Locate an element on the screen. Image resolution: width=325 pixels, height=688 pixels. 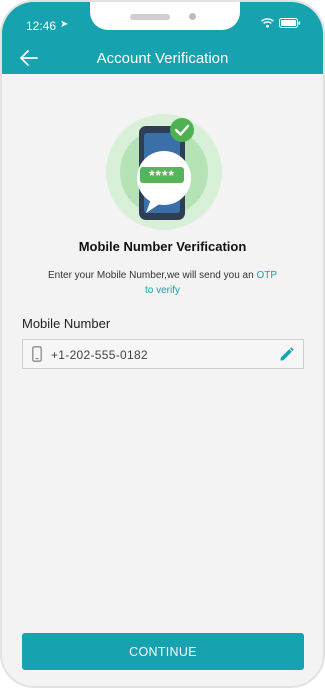
mobile-number-input is located at coordinates (161, 355).